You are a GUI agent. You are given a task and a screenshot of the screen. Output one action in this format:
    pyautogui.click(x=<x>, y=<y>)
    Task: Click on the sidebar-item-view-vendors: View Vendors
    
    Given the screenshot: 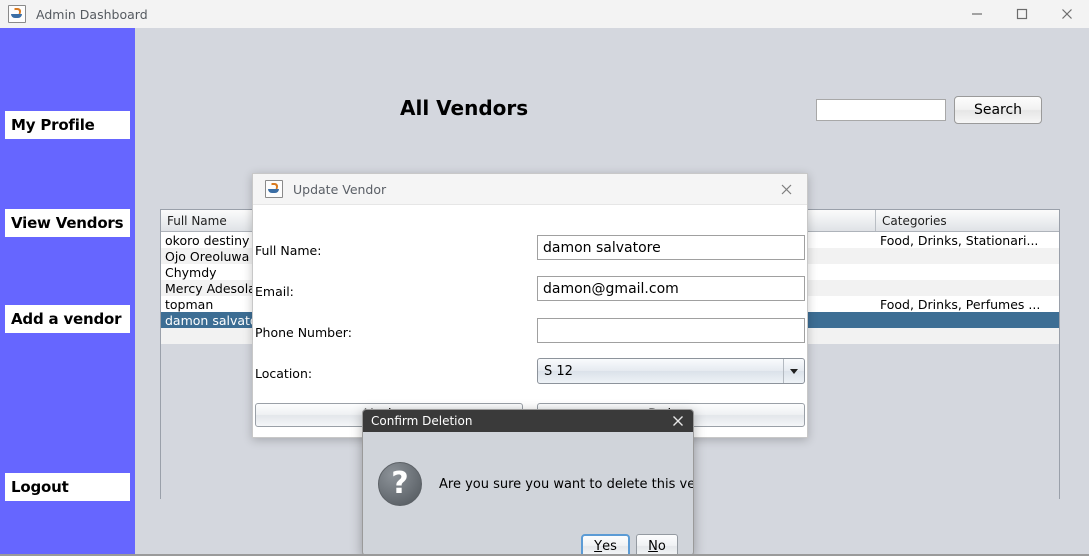 What is the action you would take?
    pyautogui.click(x=67, y=223)
    